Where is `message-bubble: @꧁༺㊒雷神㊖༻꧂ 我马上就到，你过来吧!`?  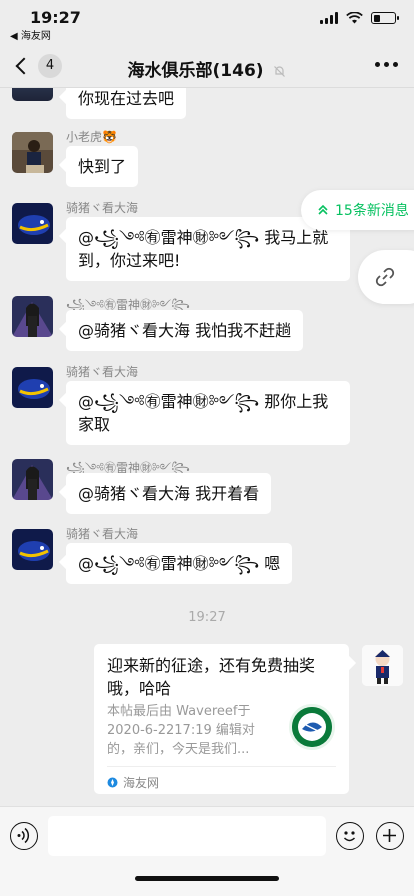
message-bubble: @꧁༺㊒雷神㊖༻꧂ 我马上就到，你过来吧! is located at coordinates (208, 249).